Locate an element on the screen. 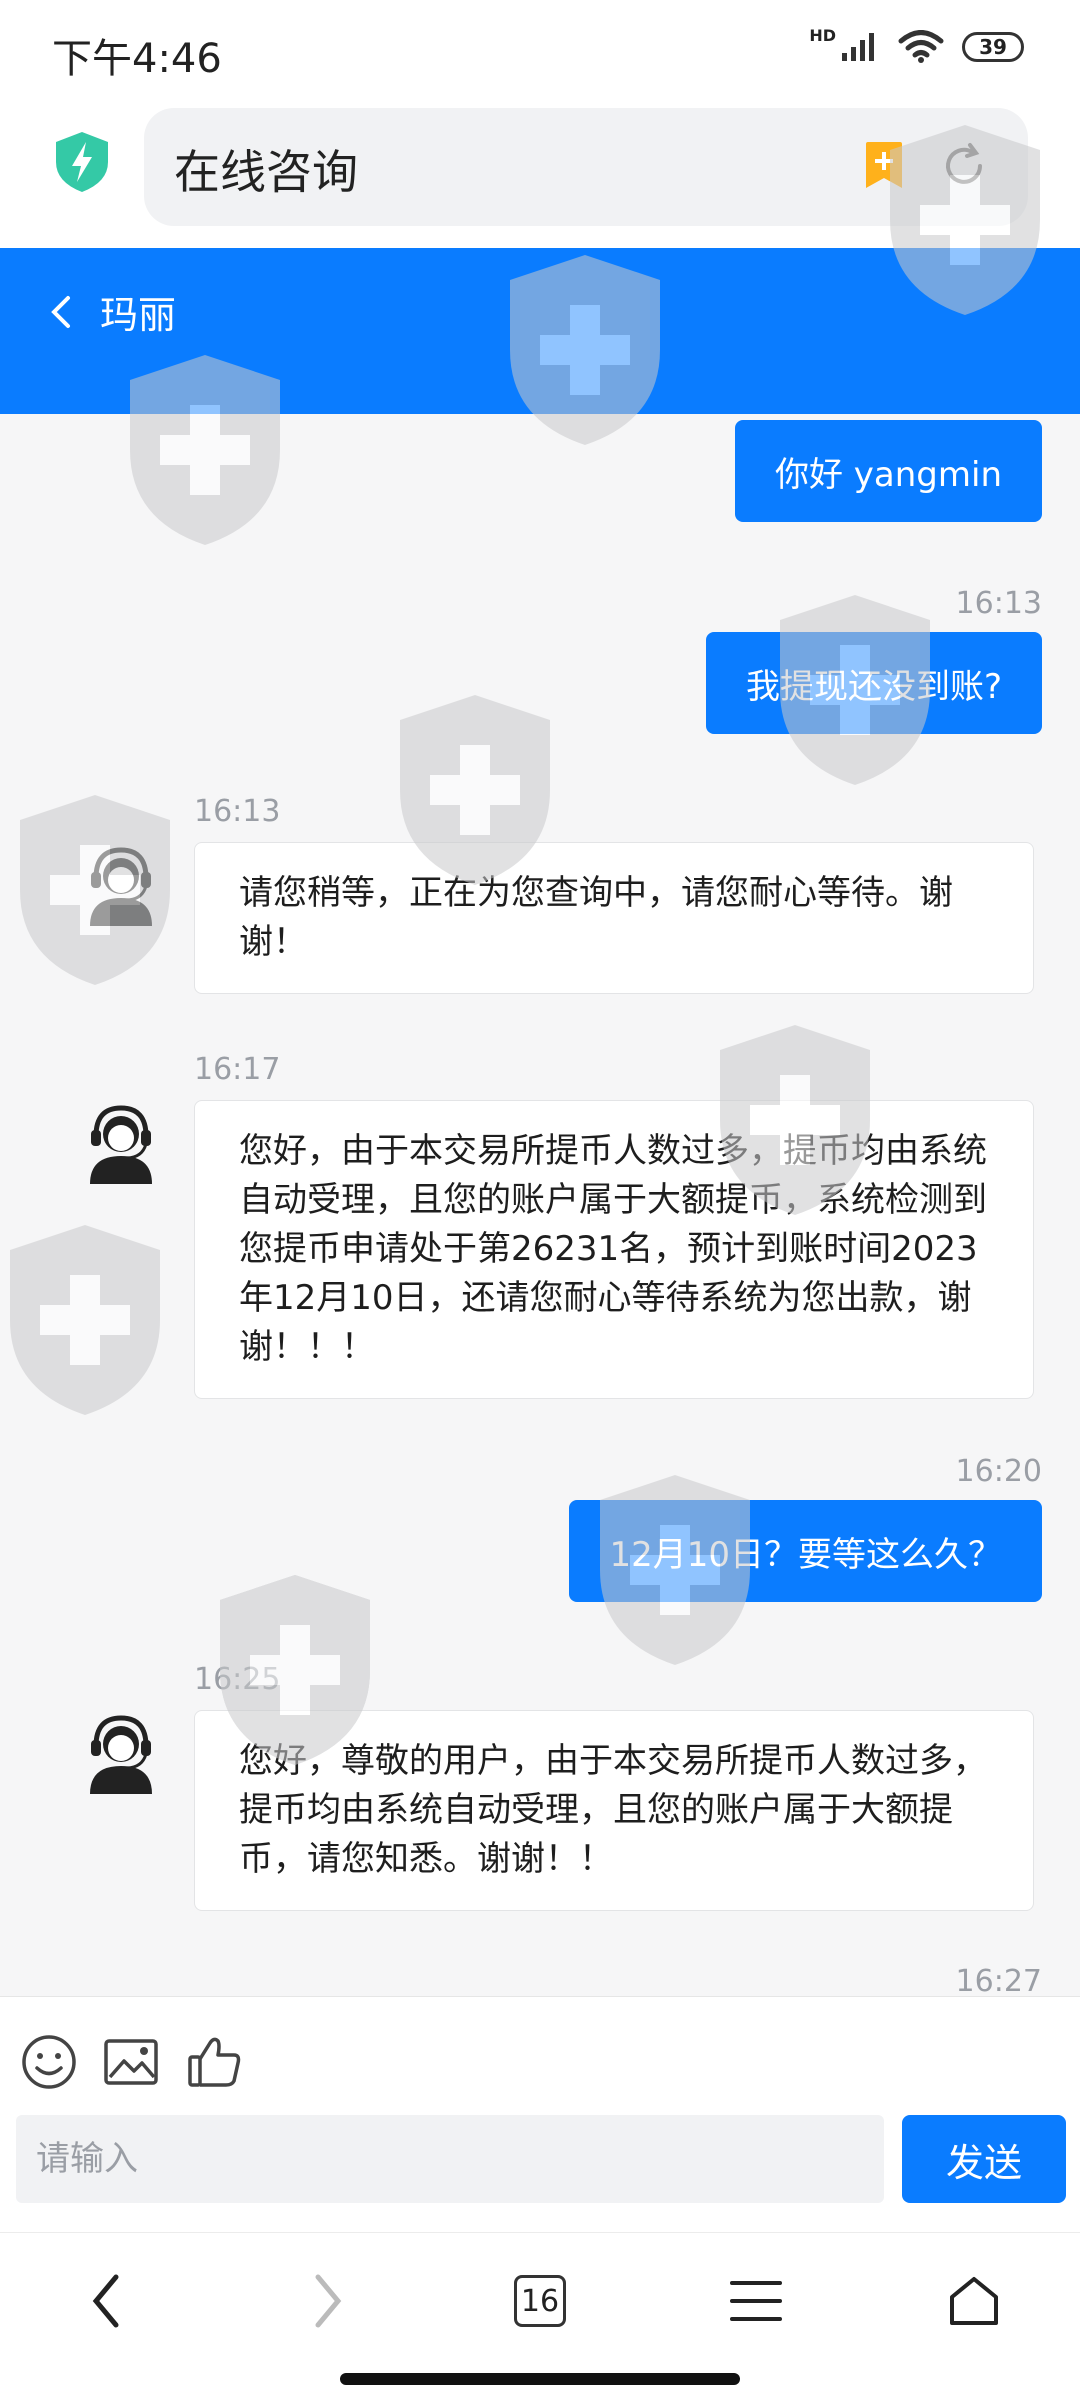  message-incoming: 请您稍等，正在为您查询中，请您耐心等待。谢谢！ is located at coordinates (614, 918).